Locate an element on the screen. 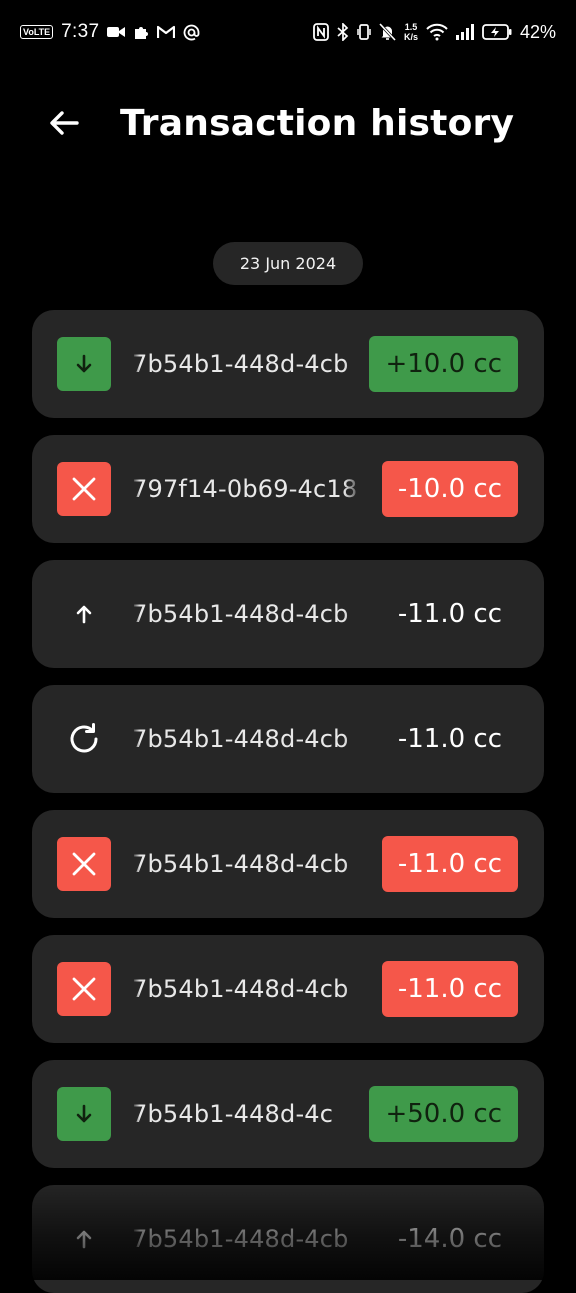 This screenshot has width=576, height=1293. network-speed: 1.5 K/s is located at coordinates (411, 32).